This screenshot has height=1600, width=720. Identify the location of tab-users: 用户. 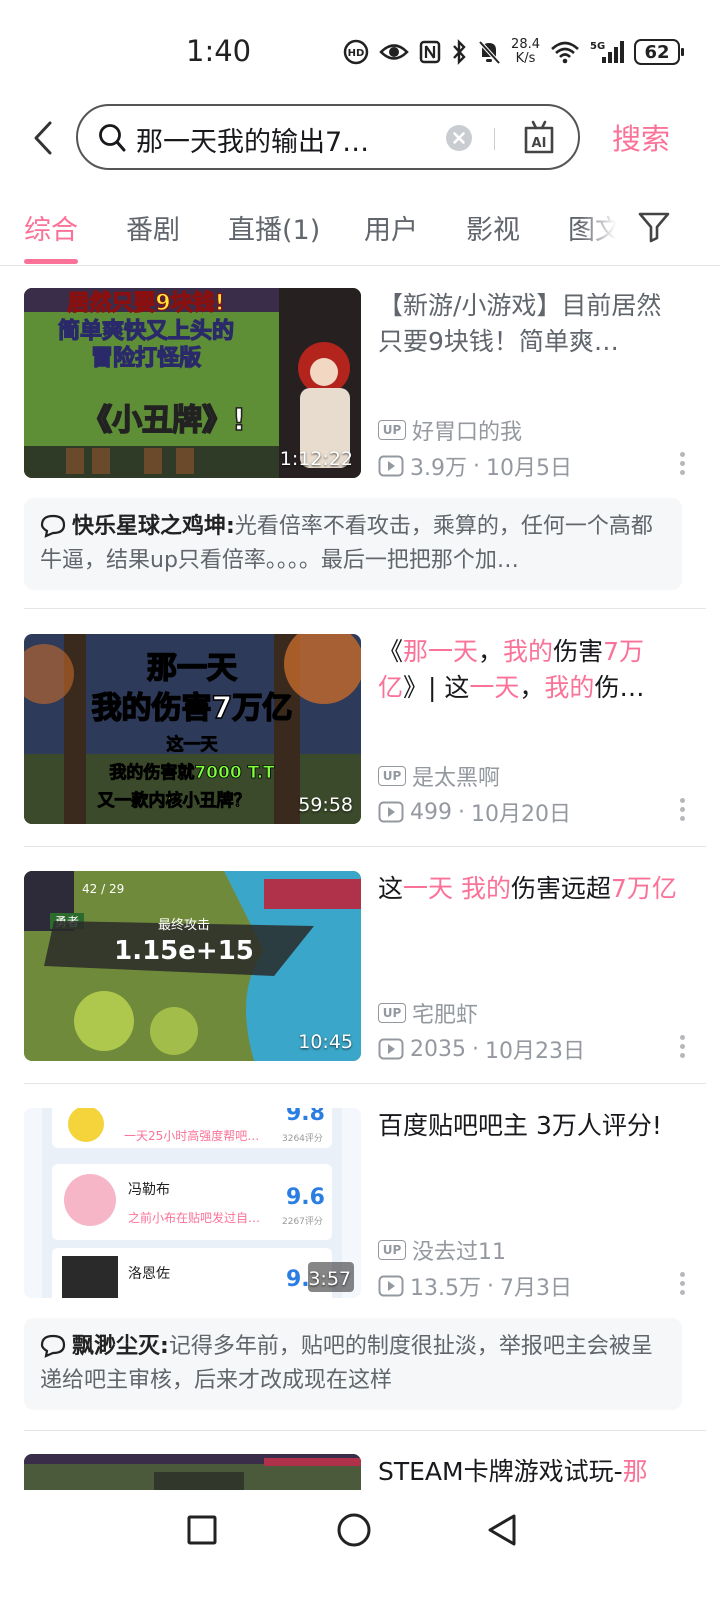
(391, 227).